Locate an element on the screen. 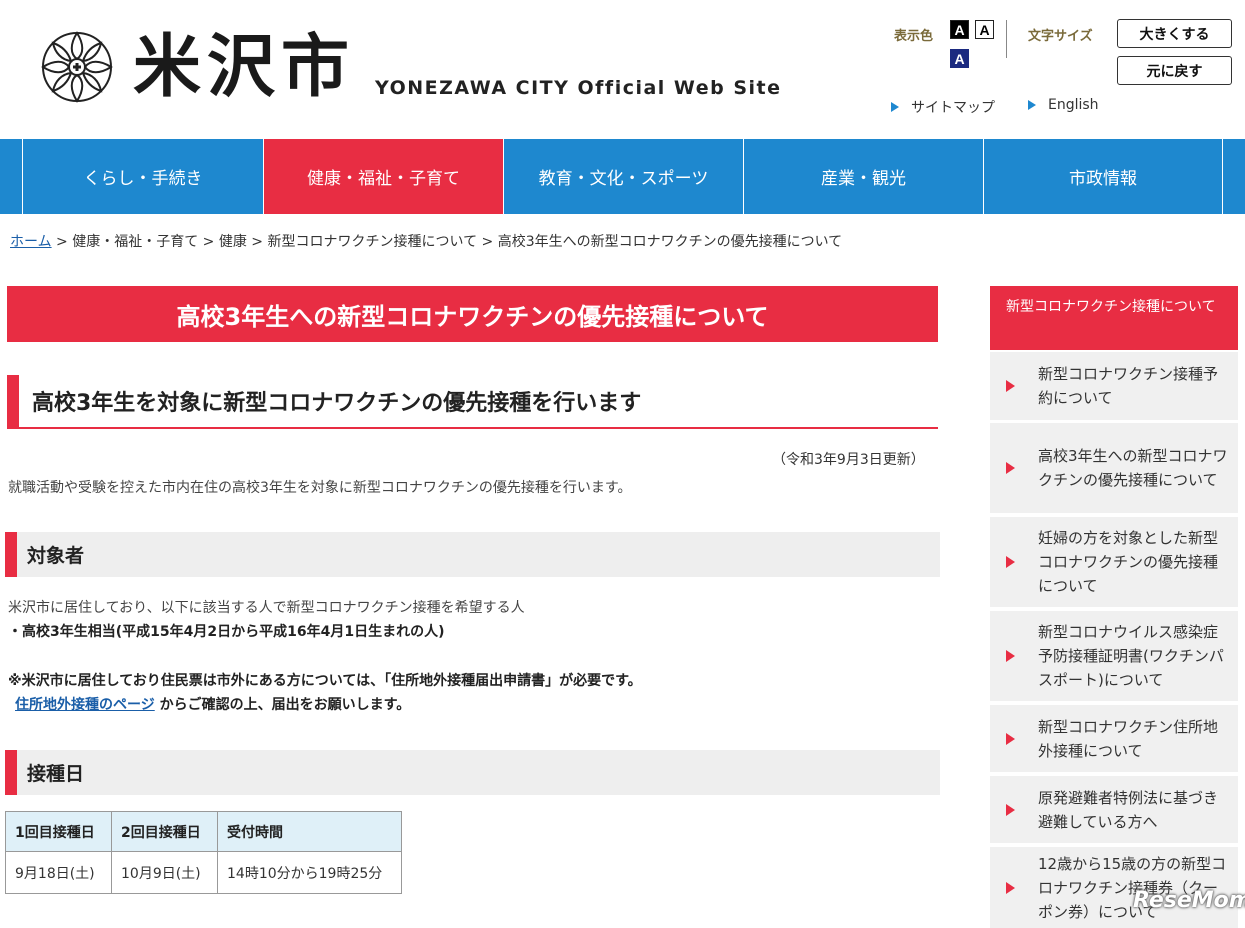 This screenshot has width=1245, height=928. tools-divider is located at coordinates (1006, 39).